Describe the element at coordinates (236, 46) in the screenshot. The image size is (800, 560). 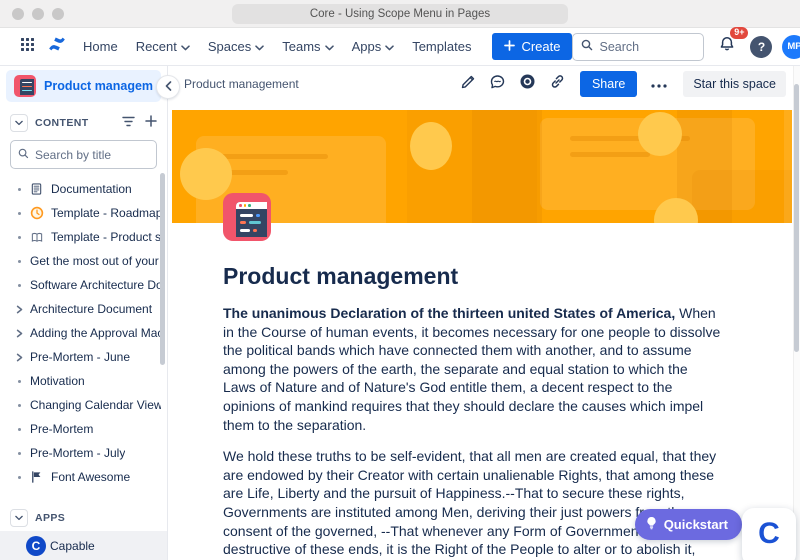
I see `nav-item: Spaces` at that location.